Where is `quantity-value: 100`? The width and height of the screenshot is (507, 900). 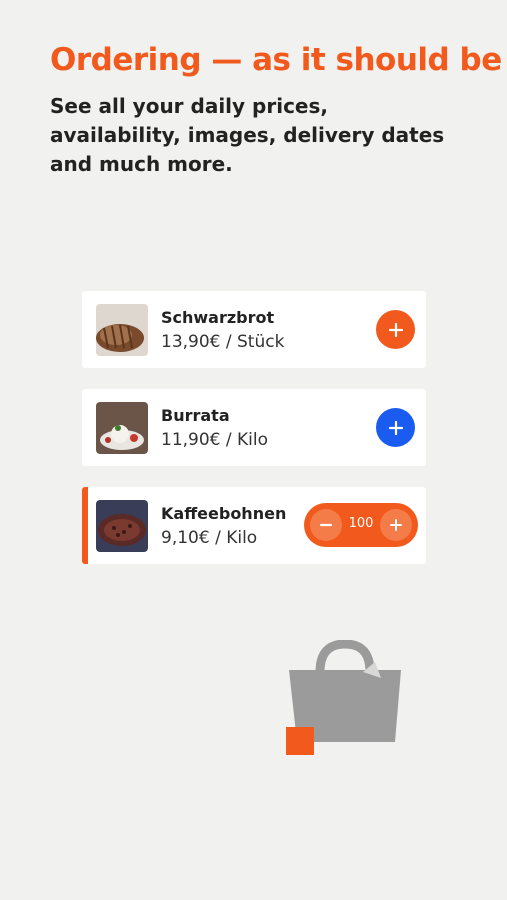
quantity-value: 100 is located at coordinates (361, 523).